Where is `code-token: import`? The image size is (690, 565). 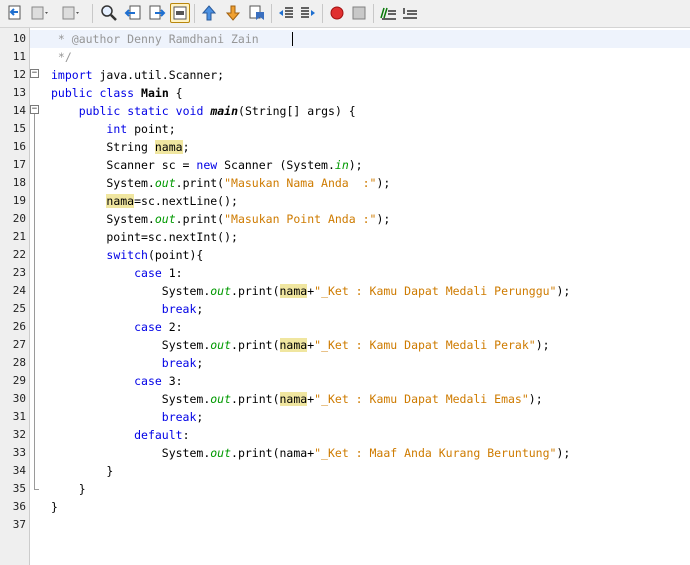
code-token: import is located at coordinates (72, 75).